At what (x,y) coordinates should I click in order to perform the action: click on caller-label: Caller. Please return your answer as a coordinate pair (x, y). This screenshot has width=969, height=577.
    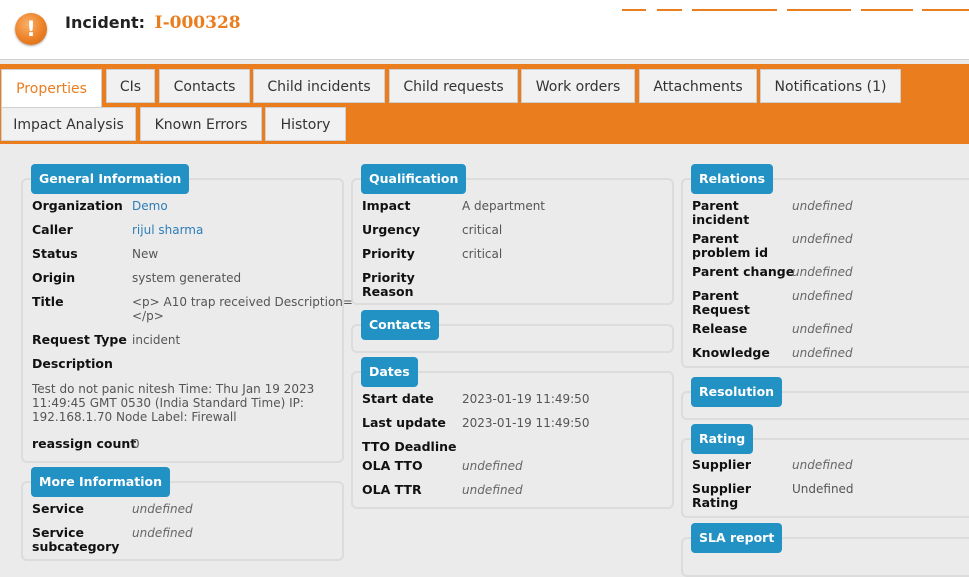
    Looking at the image, I should click on (52, 229).